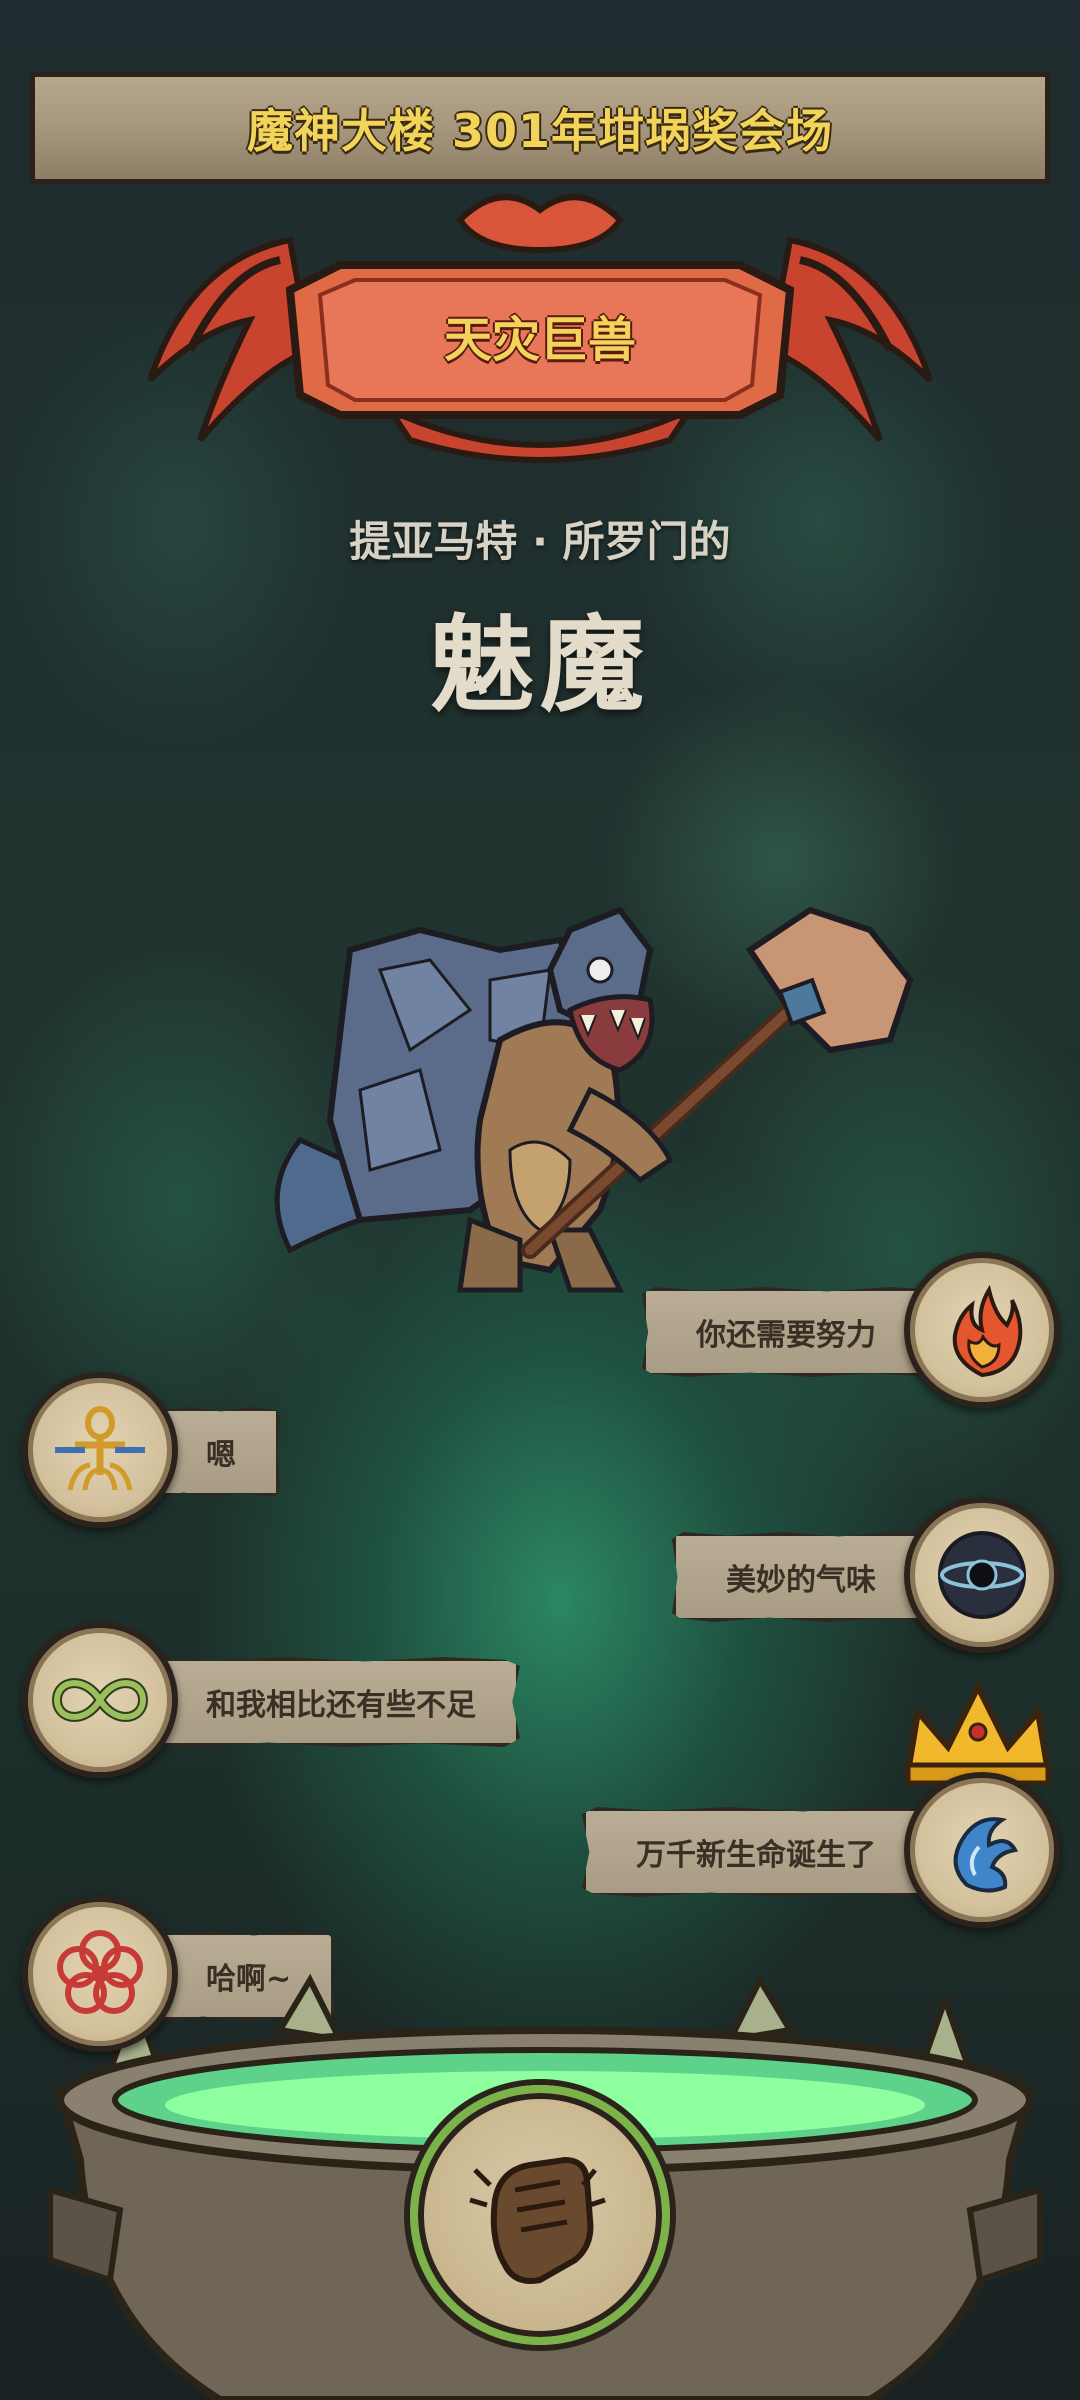  I want to click on monster-name: 魅魔, so click(539, 665).